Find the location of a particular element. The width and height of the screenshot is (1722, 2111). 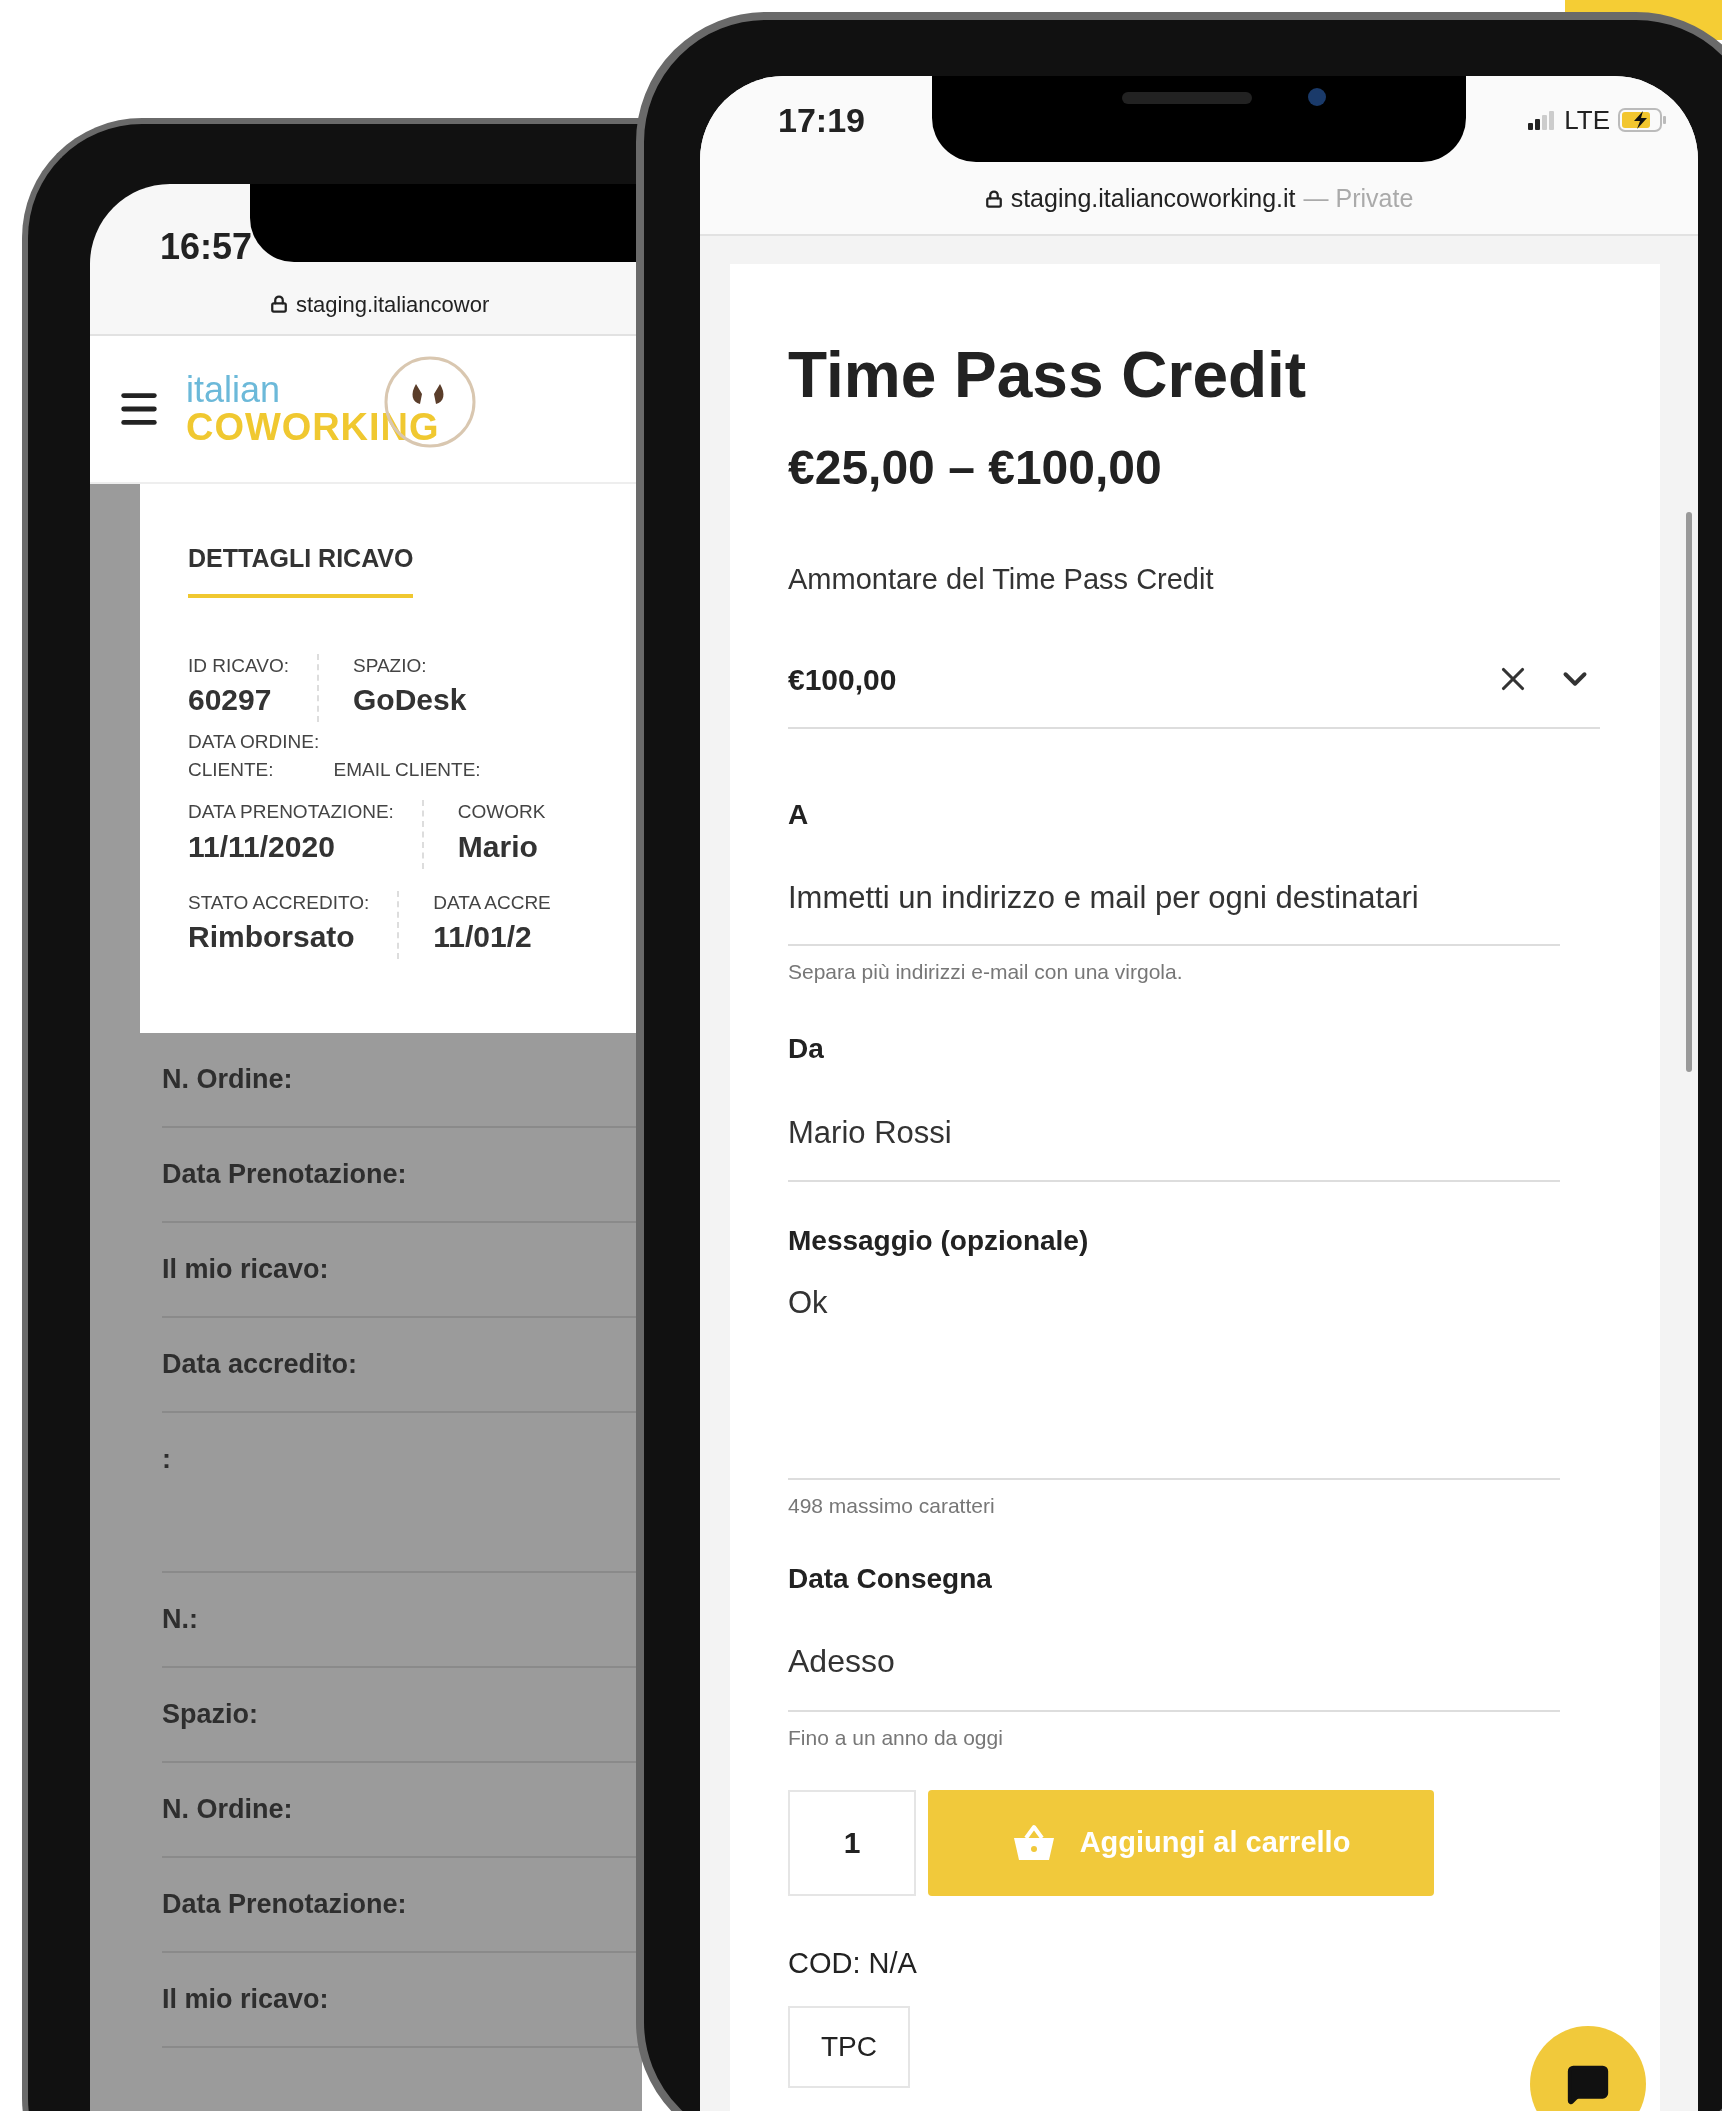

field-label: DATA ACCRE is located at coordinates (492, 902).